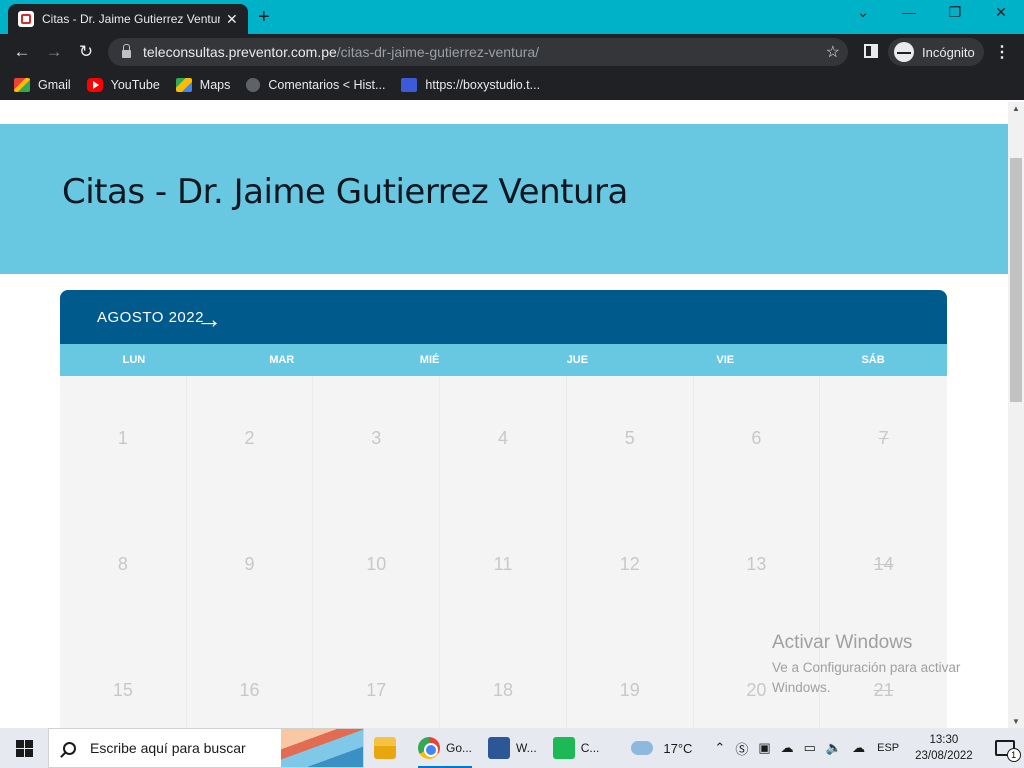 The image size is (1024, 768). I want to click on incognito-icon, so click(904, 52).